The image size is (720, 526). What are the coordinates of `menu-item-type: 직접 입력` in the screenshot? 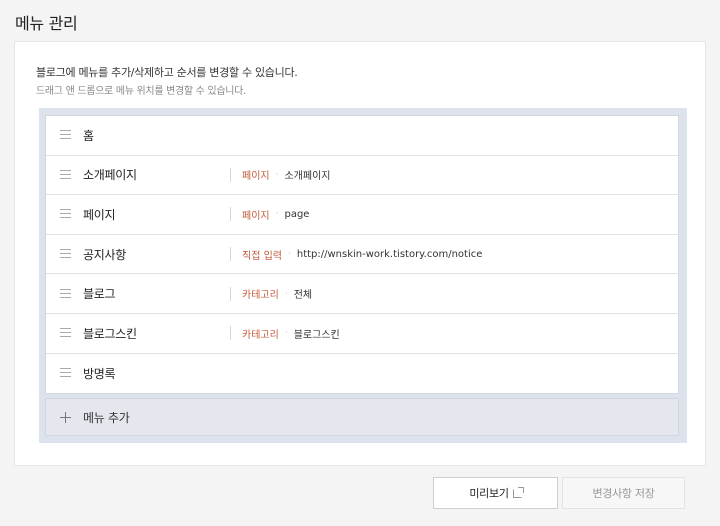 It's located at (262, 256).